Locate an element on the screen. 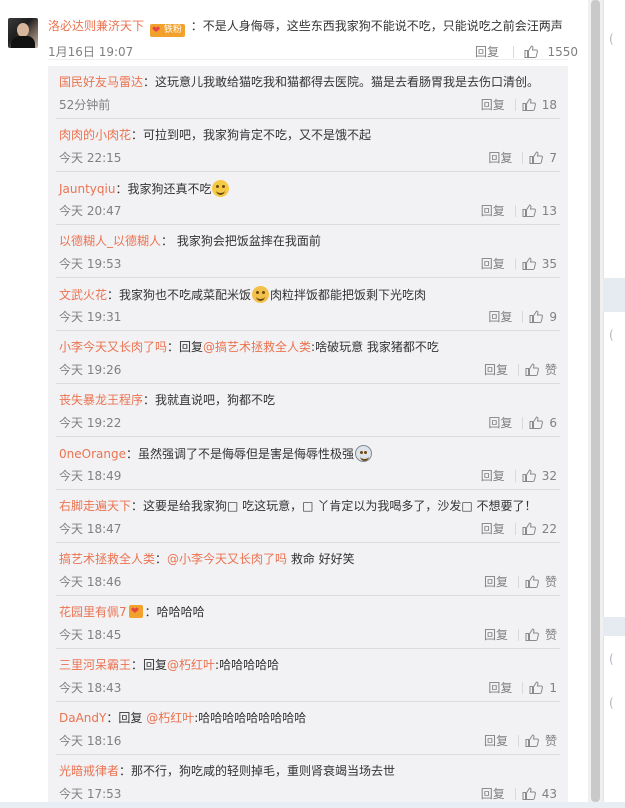  reply-meta: 今天 18:43 回复 1 is located at coordinates (308, 687).